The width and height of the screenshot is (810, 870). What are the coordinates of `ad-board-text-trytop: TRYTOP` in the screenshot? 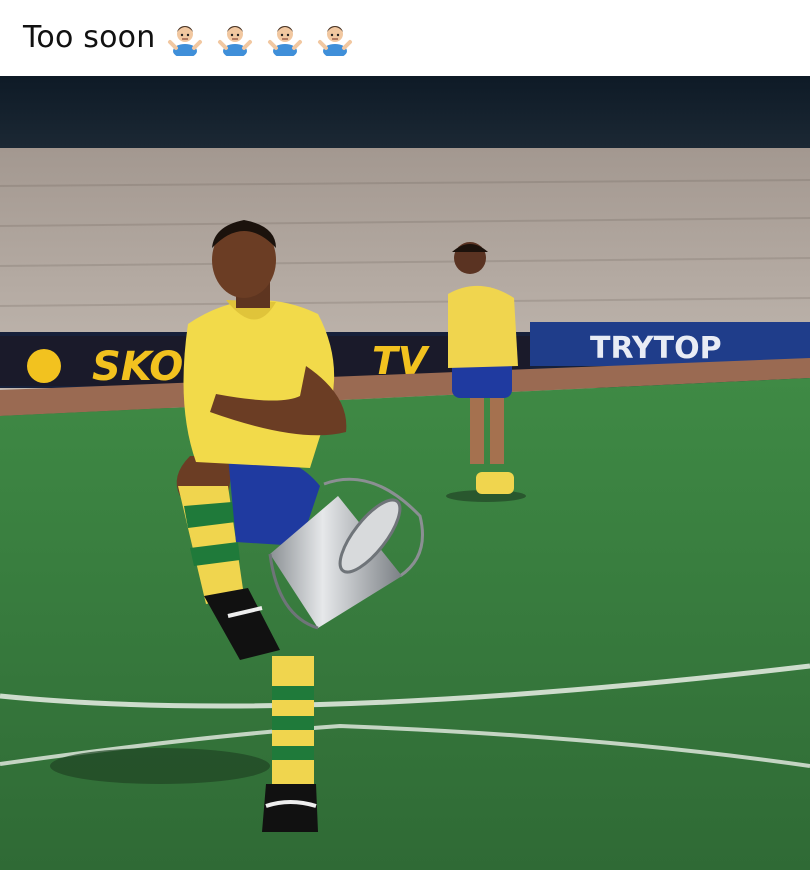 It's located at (656, 348).